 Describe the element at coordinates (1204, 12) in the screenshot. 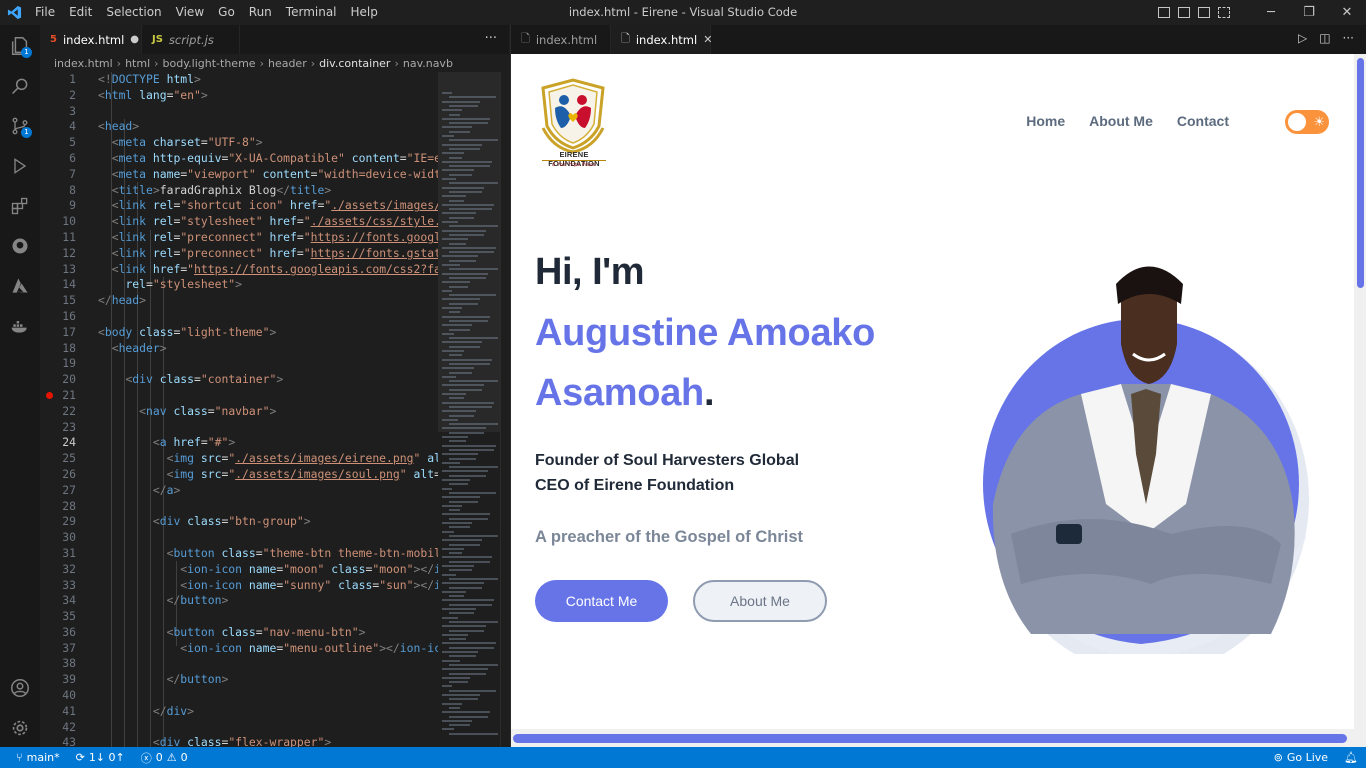

I see `toggle-secondary-sidebar-icon` at that location.